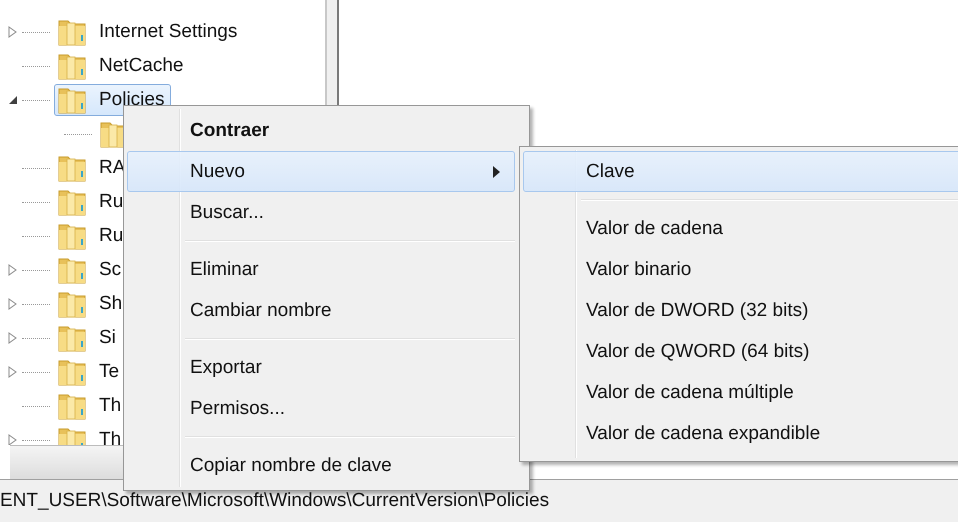  What do you see at coordinates (321, 310) in the screenshot?
I see `menu-item: Cambiar nombre` at bounding box center [321, 310].